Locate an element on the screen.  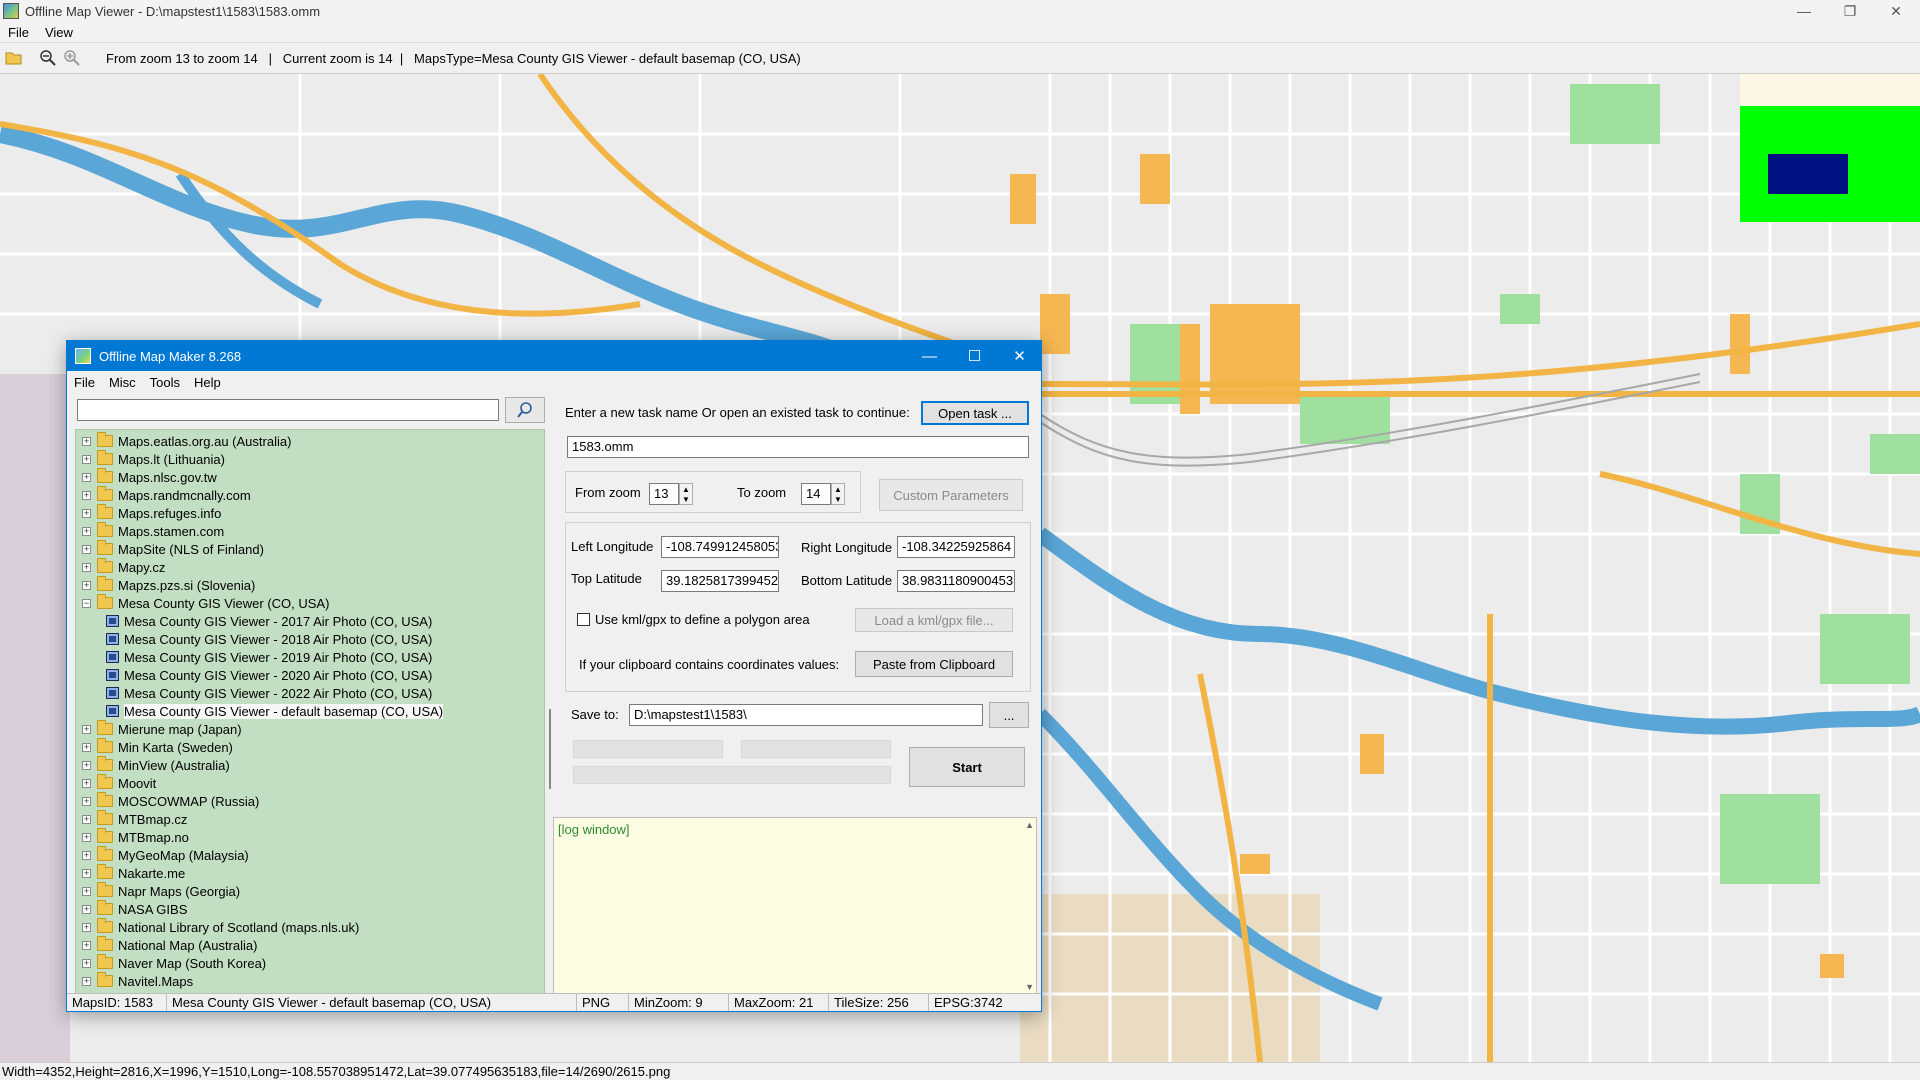
tree-folder-item: + Mierune map (Japan) is located at coordinates (162, 729).